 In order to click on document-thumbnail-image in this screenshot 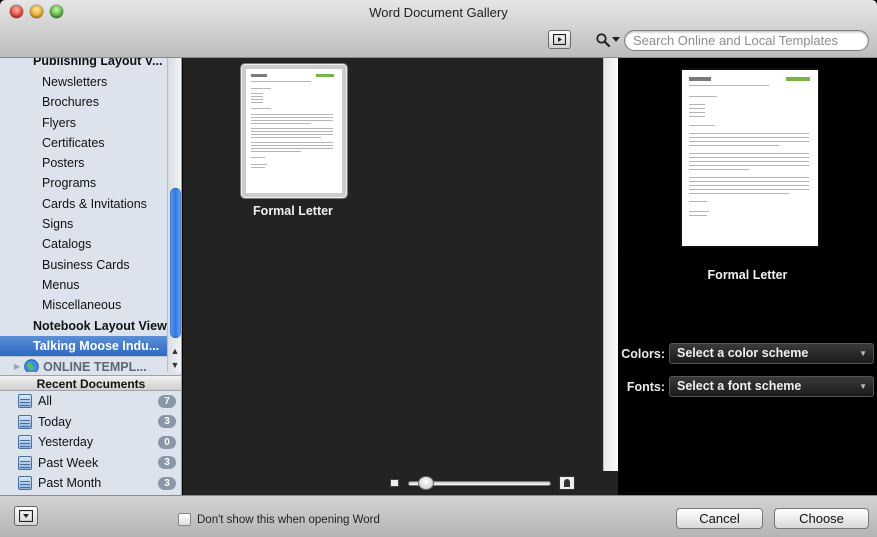, I will do `click(294, 131)`.